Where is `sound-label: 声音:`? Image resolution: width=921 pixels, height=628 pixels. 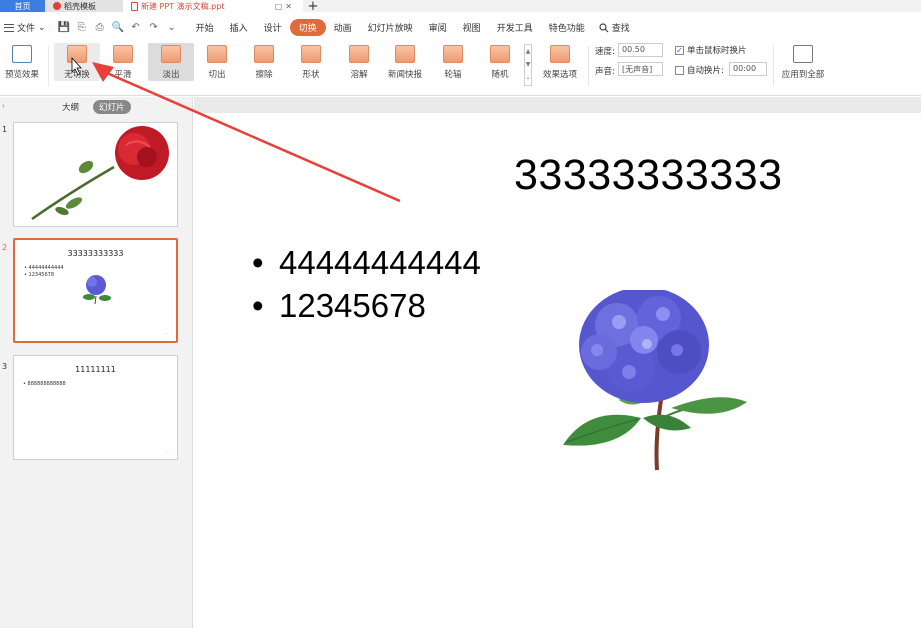 sound-label: 声音: is located at coordinates (605, 72).